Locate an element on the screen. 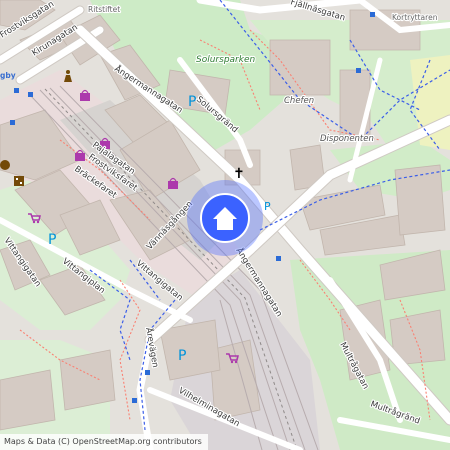 Image resolution: width=450 pixels, height=450 pixels. theatre-icon is located at coordinates (5, 165).